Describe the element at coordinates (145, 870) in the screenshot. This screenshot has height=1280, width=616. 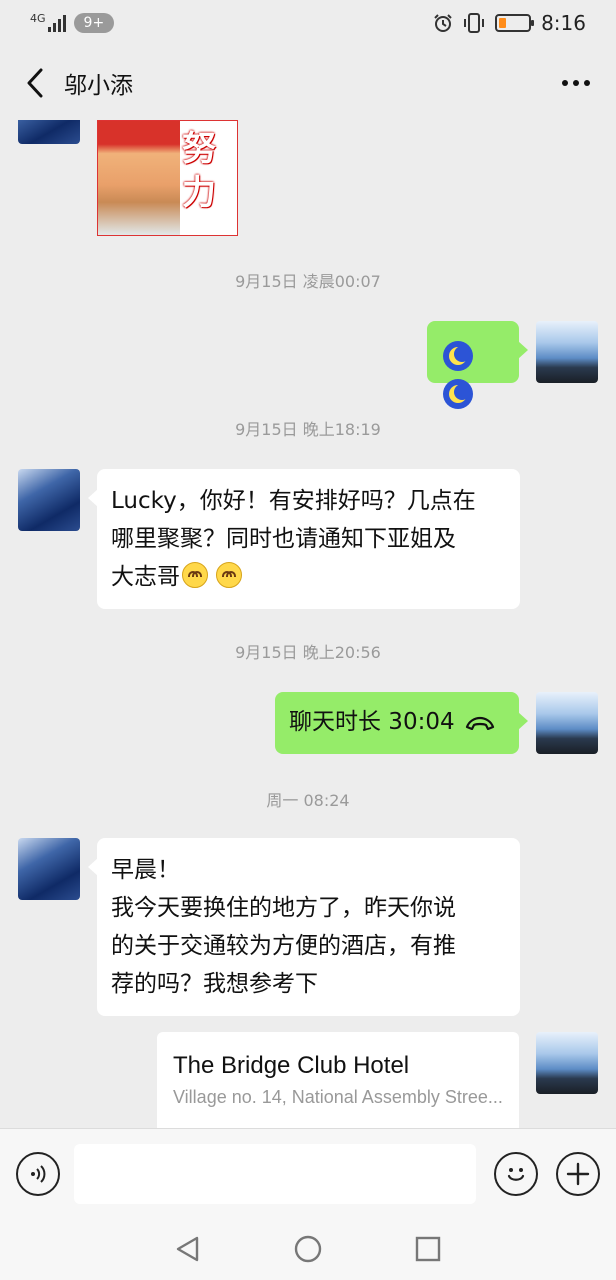
I see `message-line: 早晨！` at that location.